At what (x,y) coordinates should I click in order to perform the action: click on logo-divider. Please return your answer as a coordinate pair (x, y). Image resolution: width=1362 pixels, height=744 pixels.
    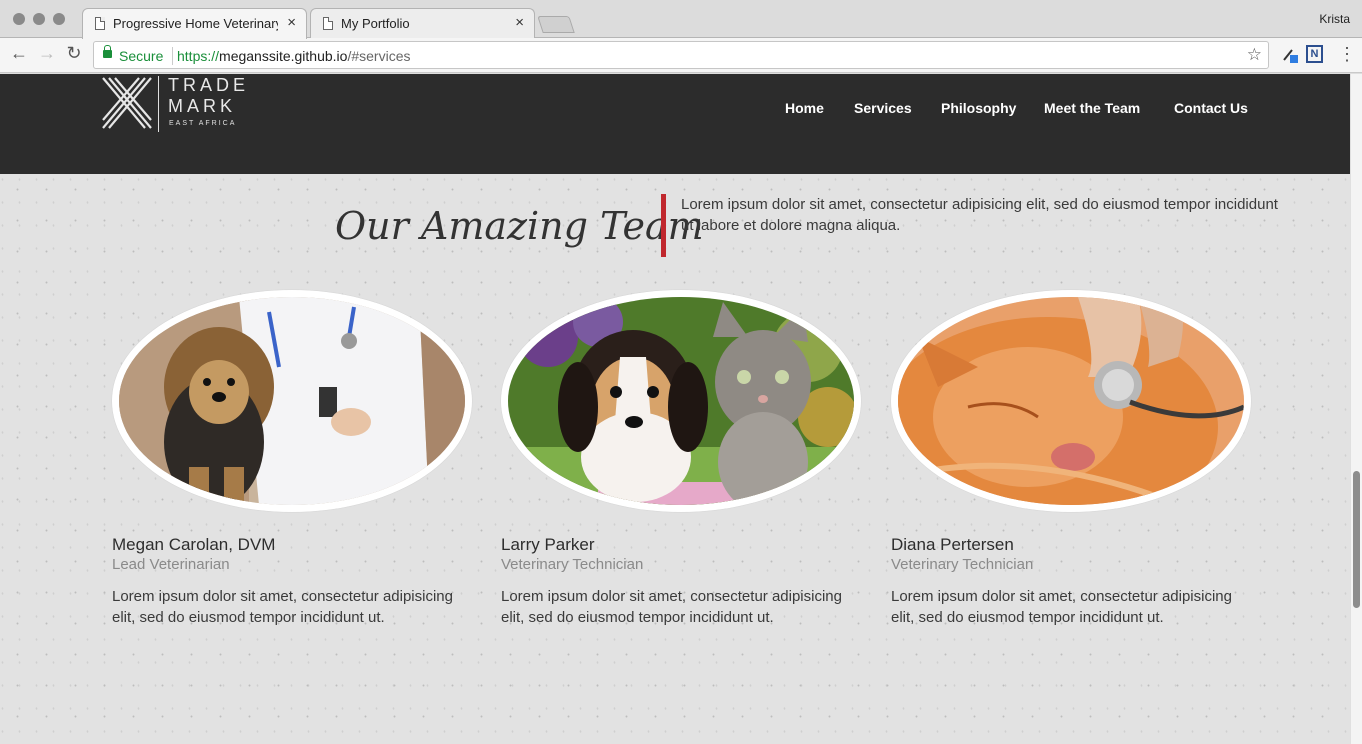
    Looking at the image, I should click on (158, 104).